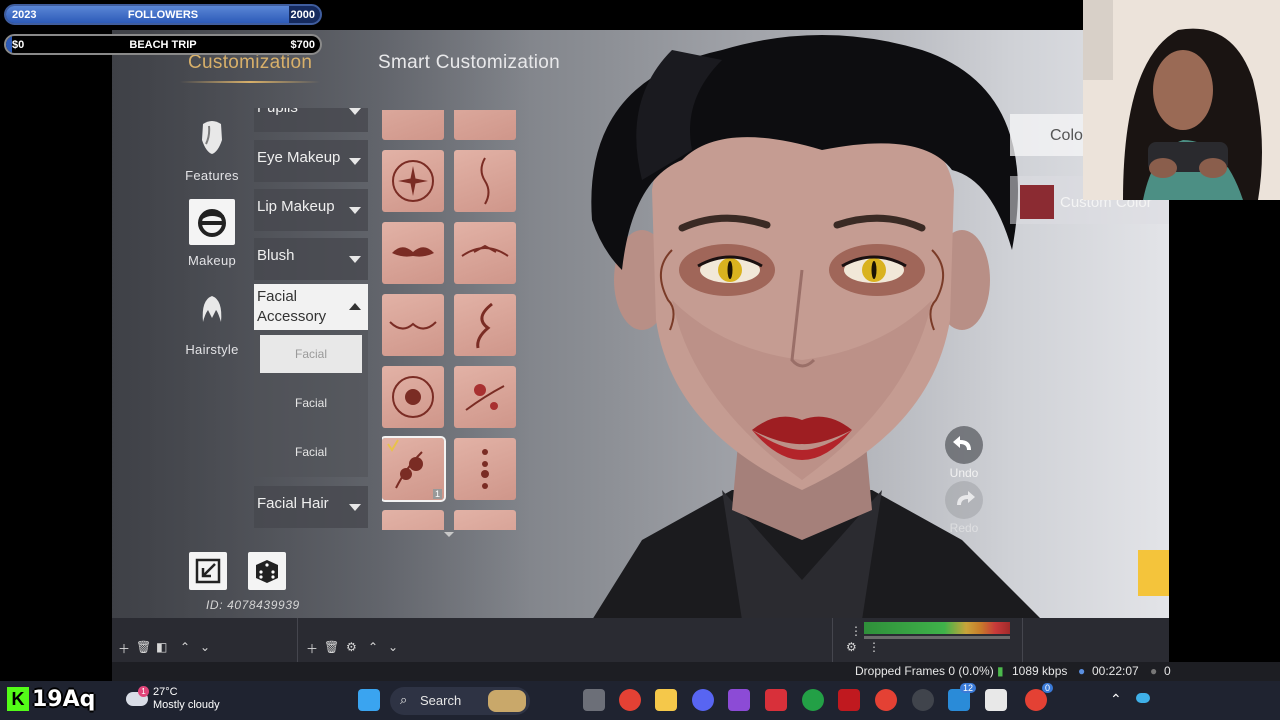  I want to click on weather-temp: 27°C, so click(165, 692).